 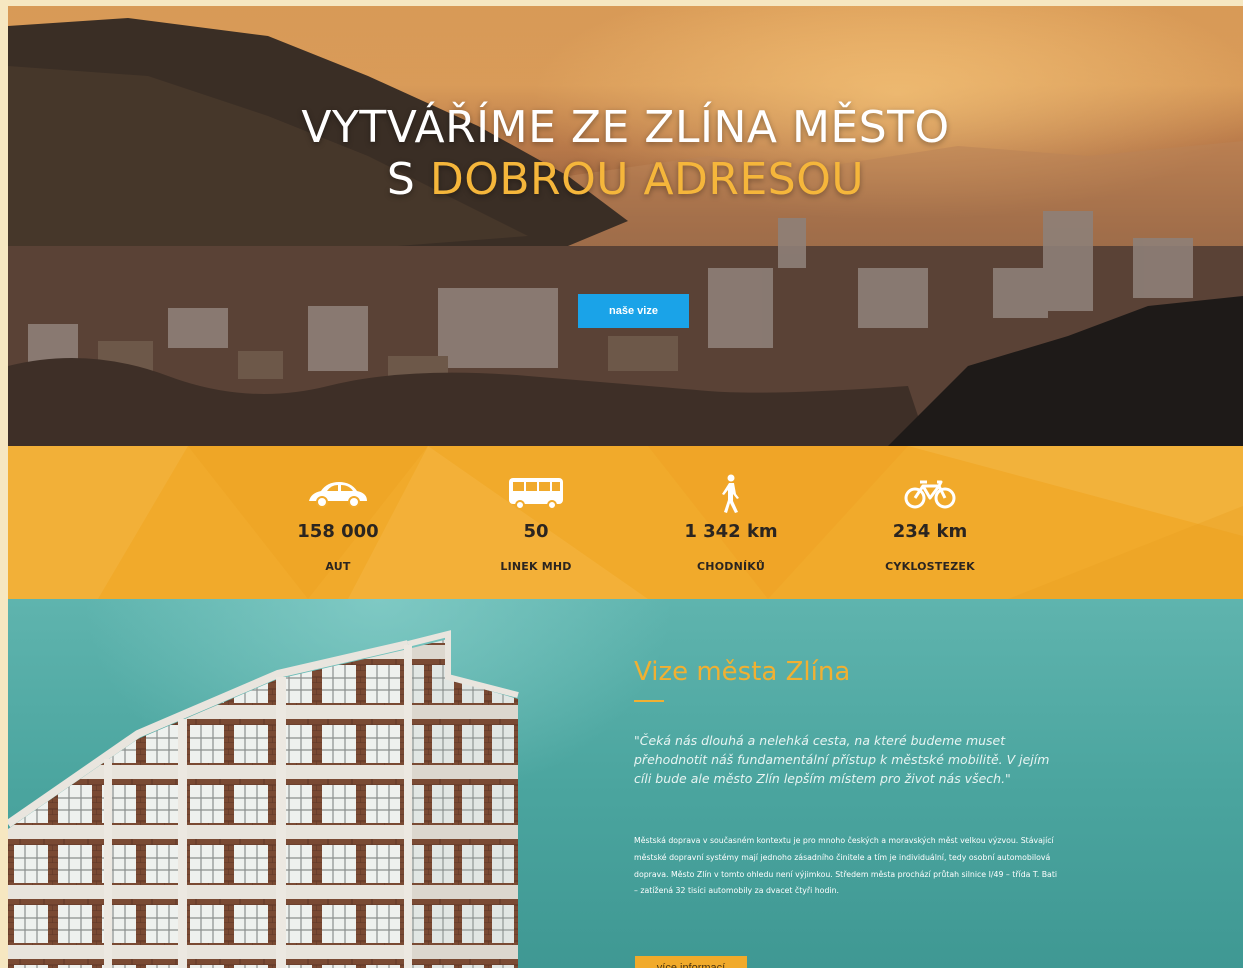 I want to click on hero-title-prefix: S, so click(x=408, y=179).